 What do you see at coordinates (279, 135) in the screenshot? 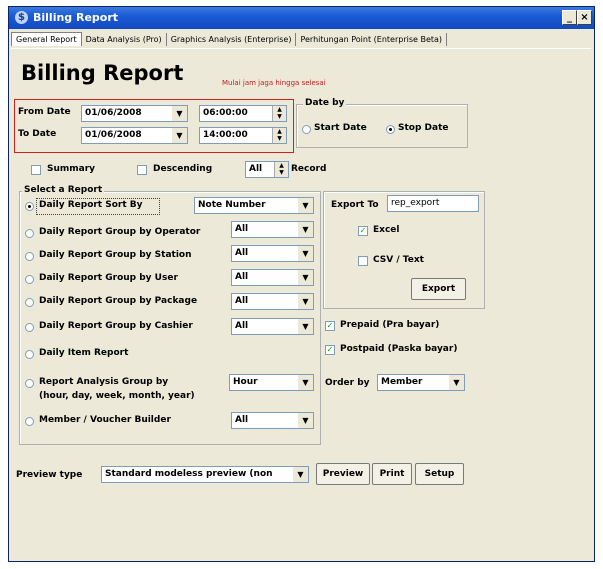
I see `to-time-spinner: ▲ ▼` at bounding box center [279, 135].